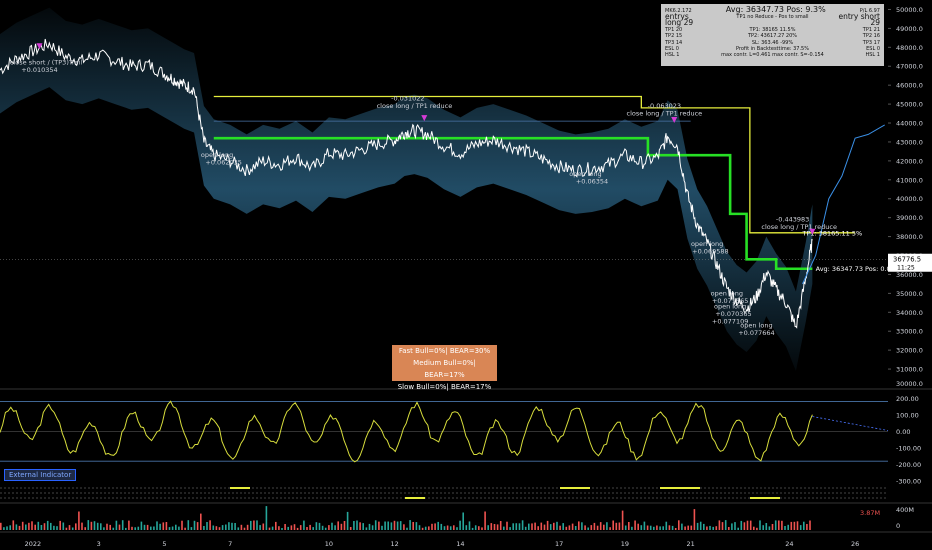 This screenshot has height=550, width=932. What do you see at coordinates (909, 48) in the screenshot?
I see `price-tick-label: 48000.0` at bounding box center [909, 48].